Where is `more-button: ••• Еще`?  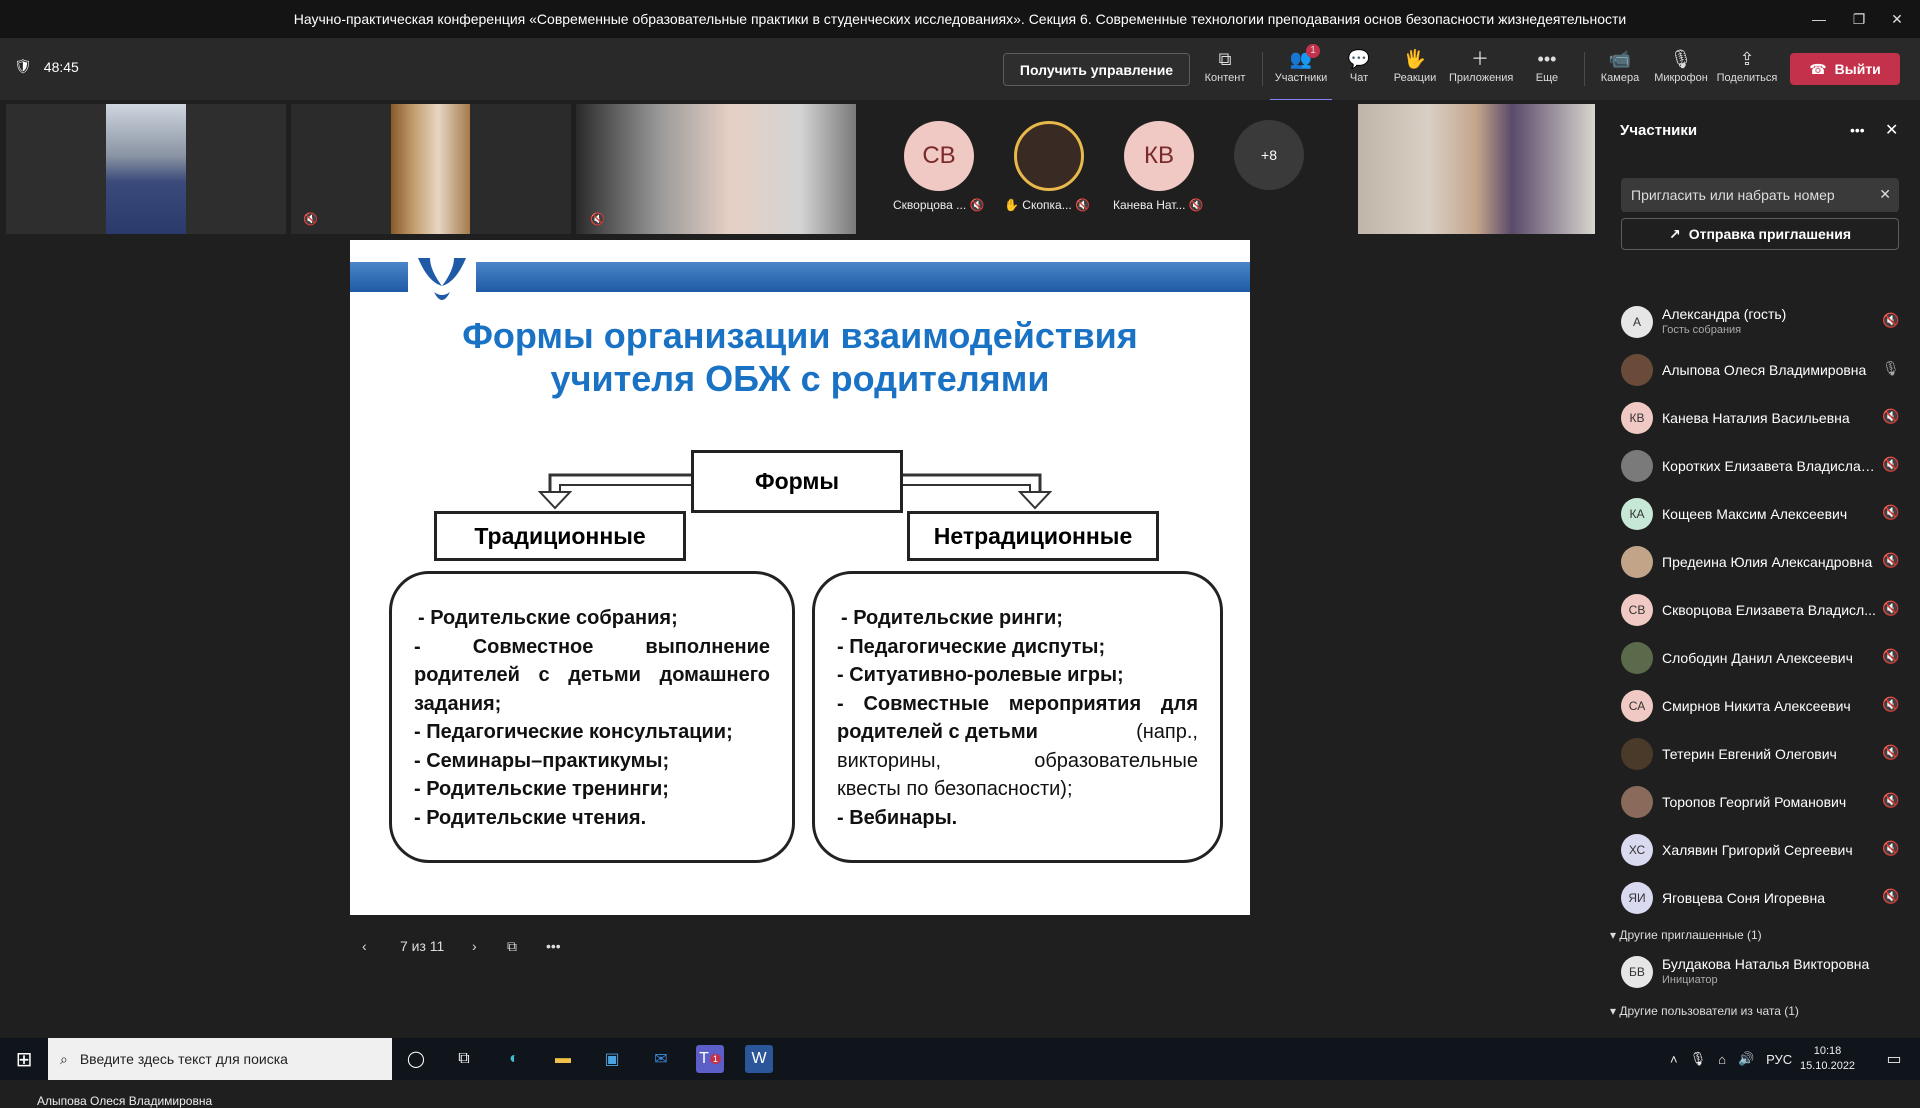 more-button: ••• Еще is located at coordinates (1547, 65).